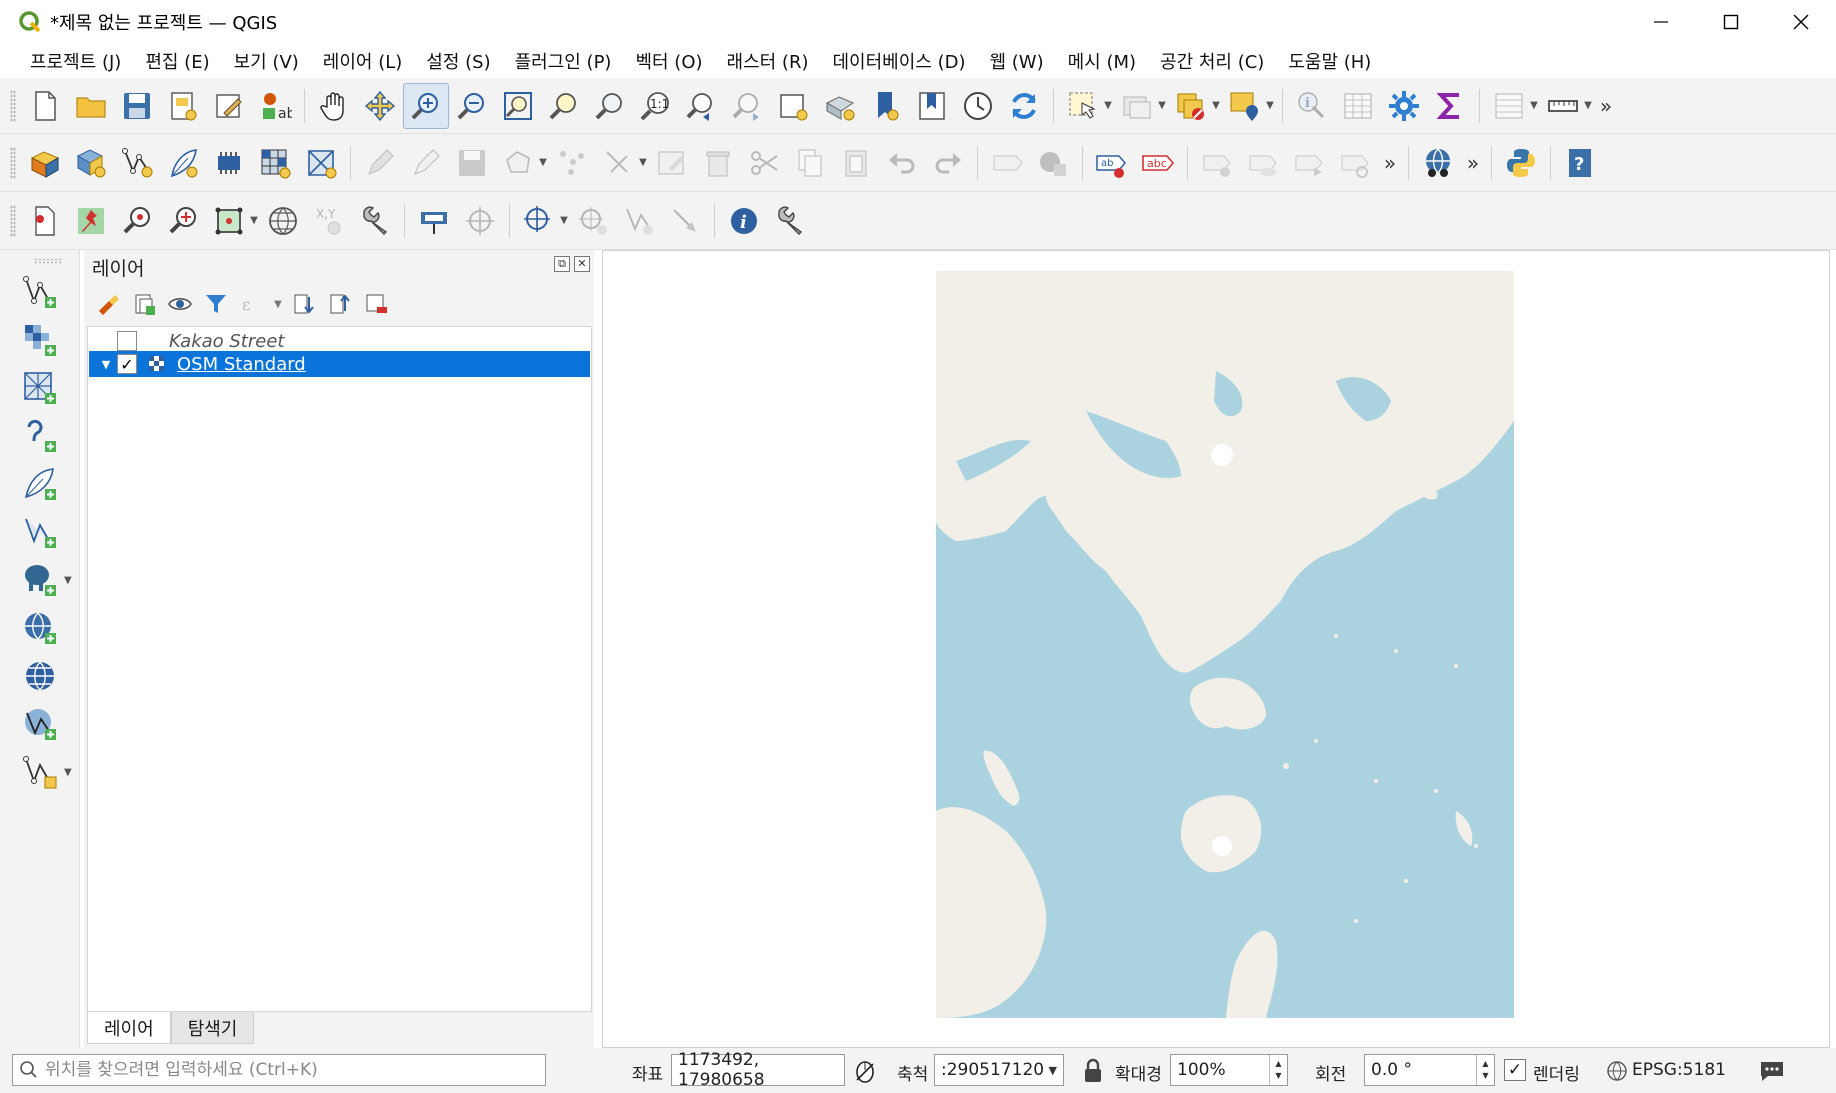 The width and height of the screenshot is (1836, 1093). What do you see at coordinates (339, 364) in the screenshot?
I see `layer-row-osm-standard: ▼ ✓ OSM Standard` at bounding box center [339, 364].